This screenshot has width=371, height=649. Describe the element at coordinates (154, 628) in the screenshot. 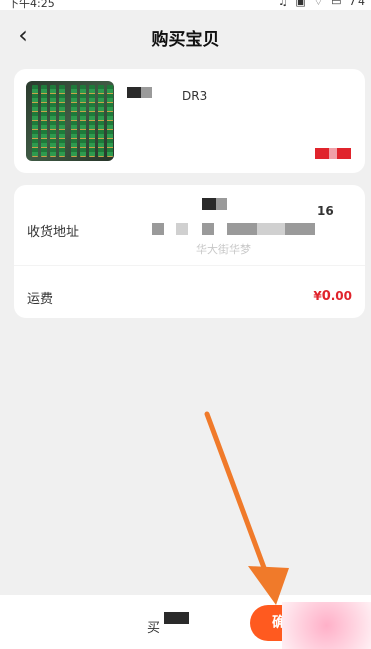

I see `buy-label: 买` at that location.